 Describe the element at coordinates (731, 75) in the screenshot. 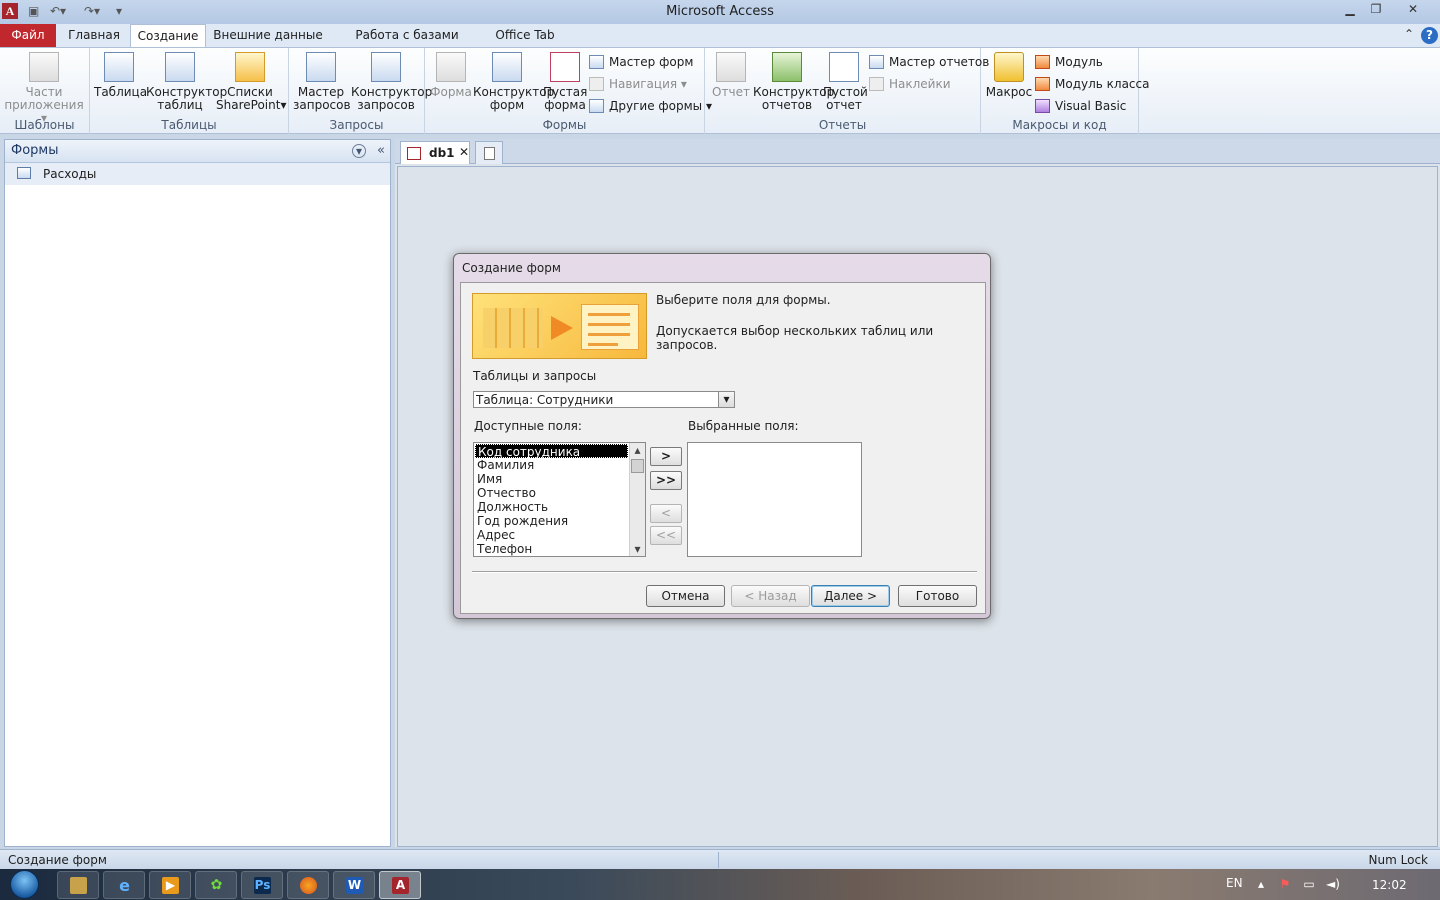

I see `report-button: Отчет` at that location.